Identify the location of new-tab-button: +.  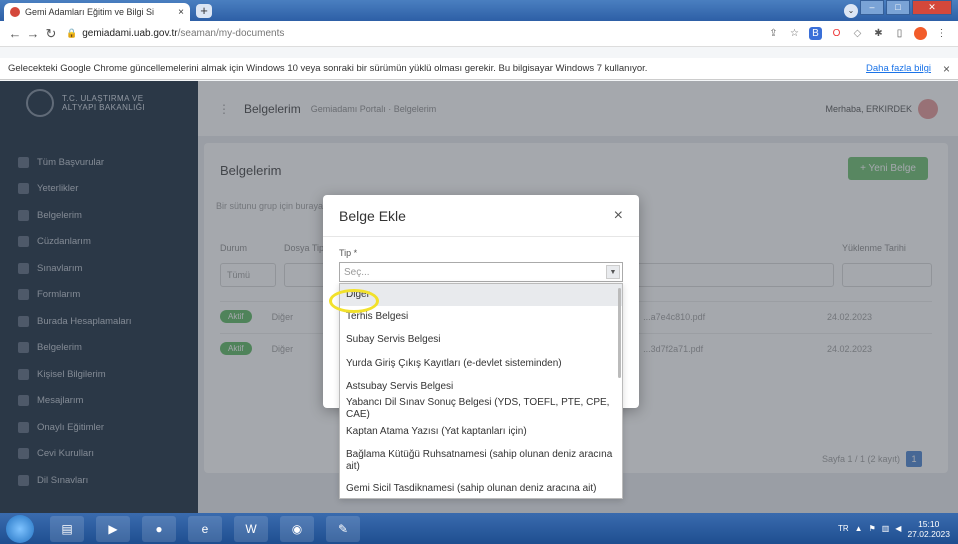
(204, 11).